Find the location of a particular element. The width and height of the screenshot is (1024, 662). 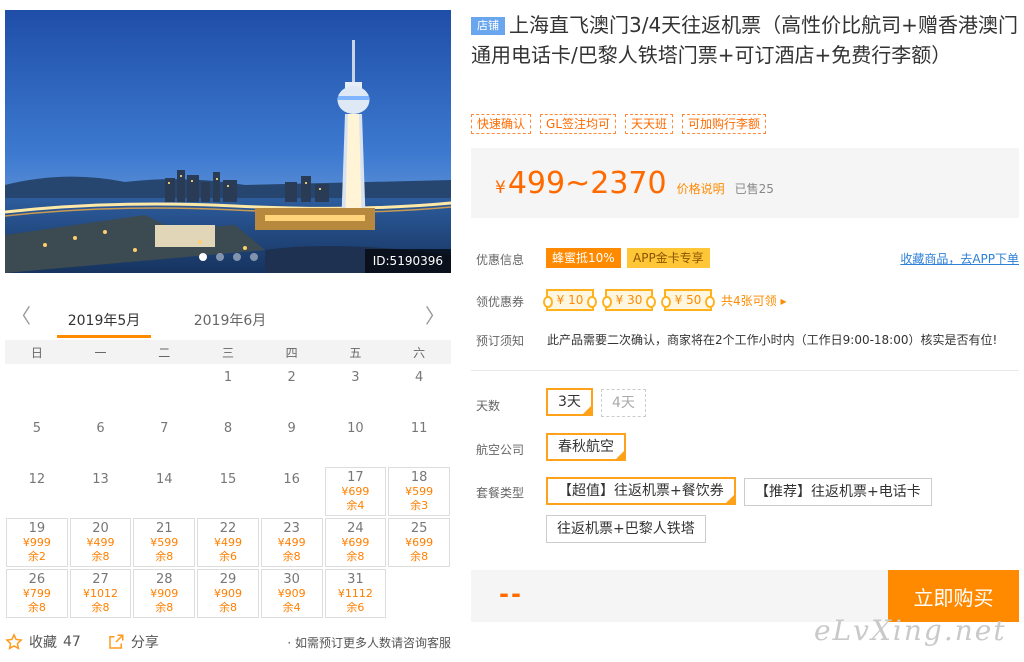

calendar-day-stock: 余2 is located at coordinates (36, 556).